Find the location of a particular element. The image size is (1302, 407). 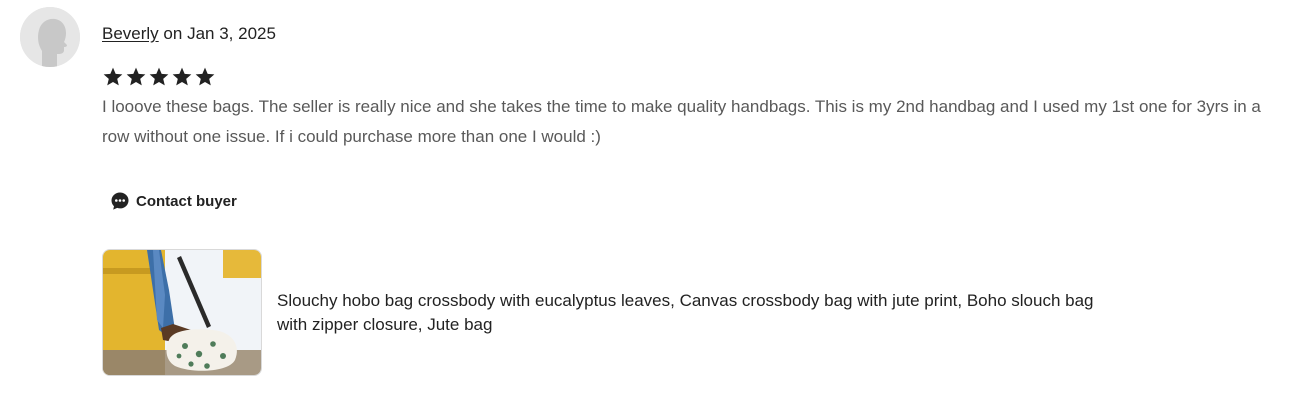

user-silhouette-icon is located at coordinates (50, 37).